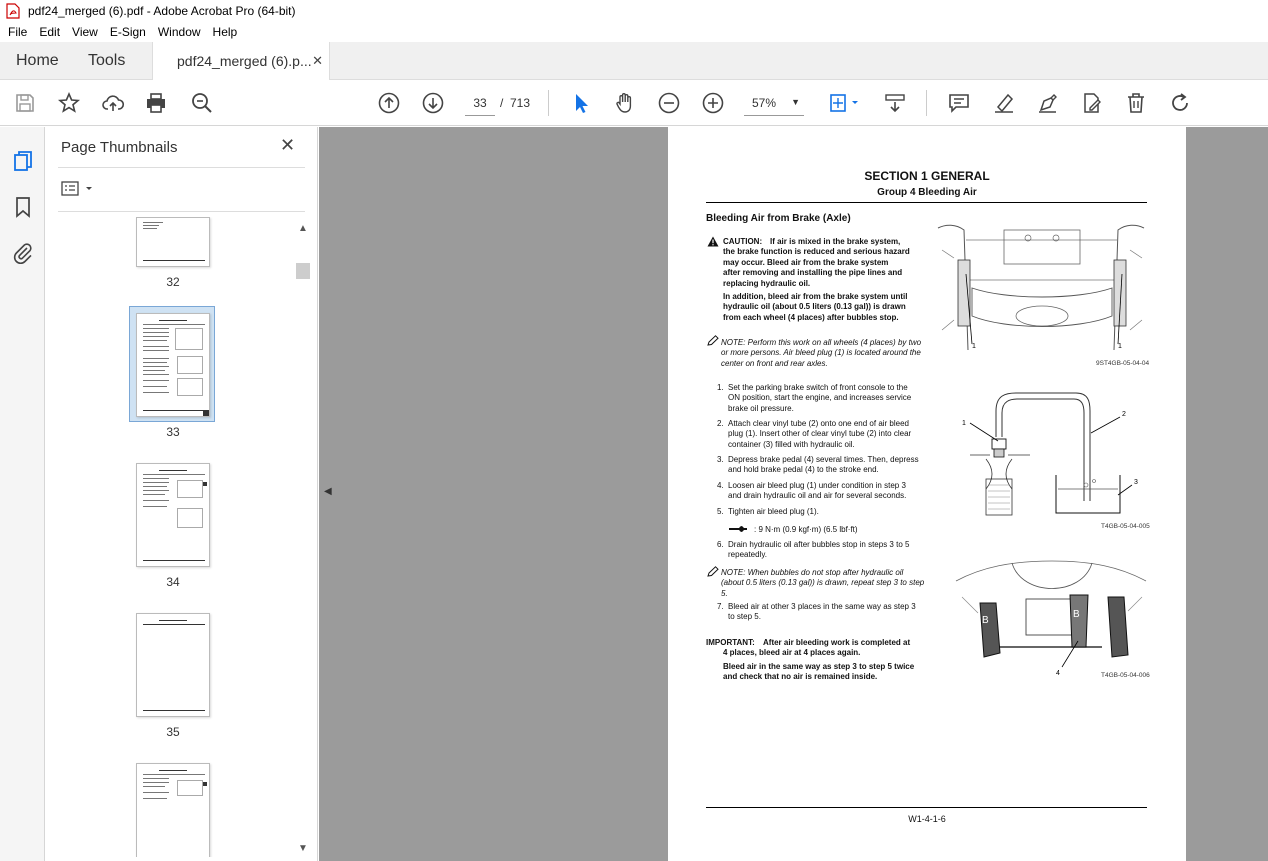 The image size is (1268, 861). I want to click on tab-document: pdf24_merged (6).p... ✕, so click(241, 61).